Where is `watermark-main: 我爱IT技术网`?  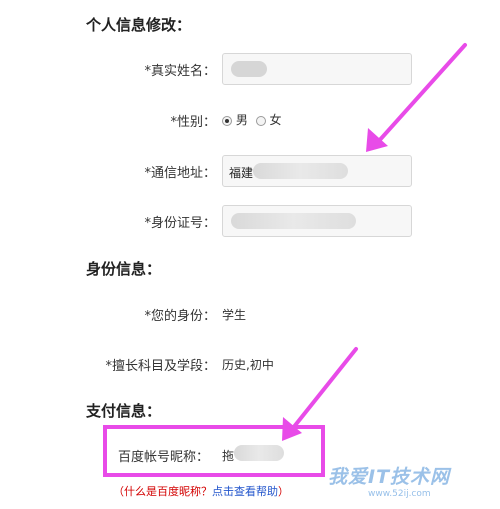
watermark-main: 我爱IT技术网 is located at coordinates (389, 477).